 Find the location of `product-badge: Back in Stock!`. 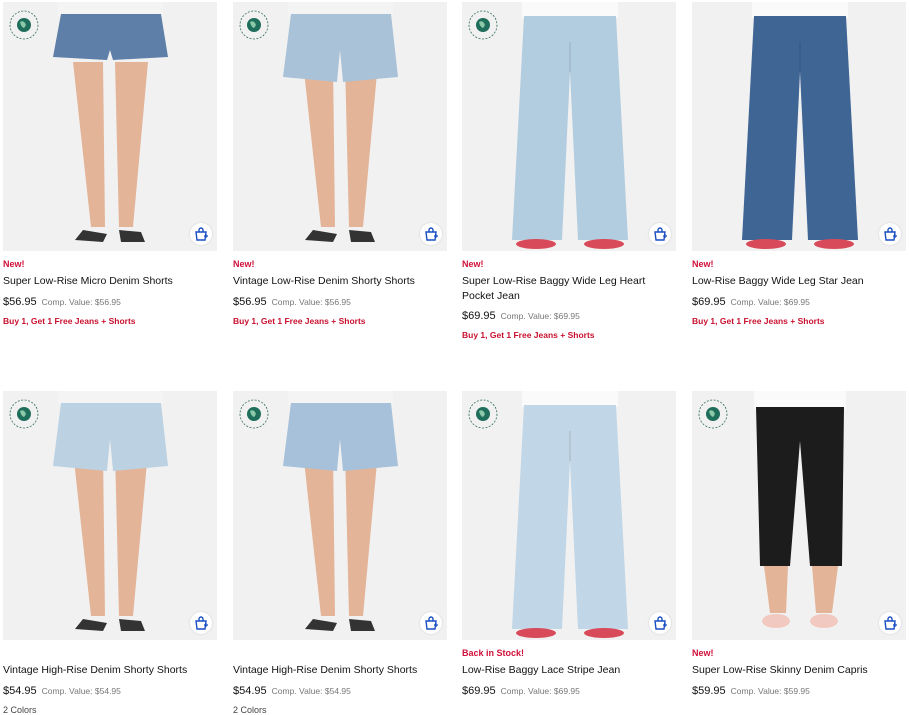

product-badge: Back in Stock! is located at coordinates (493, 653).